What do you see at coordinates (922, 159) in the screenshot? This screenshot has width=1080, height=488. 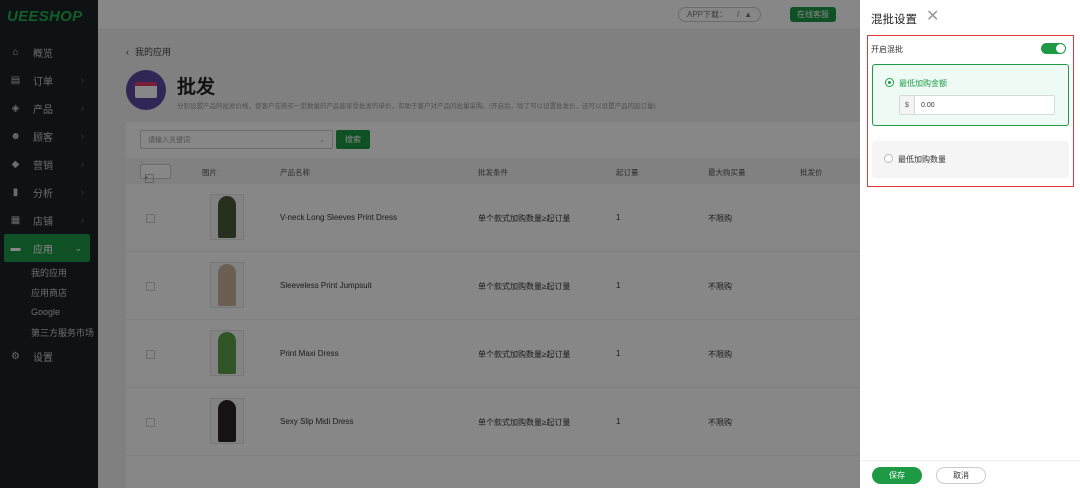 I see `option-min-quantity-label: 最低加购数量` at bounding box center [922, 159].